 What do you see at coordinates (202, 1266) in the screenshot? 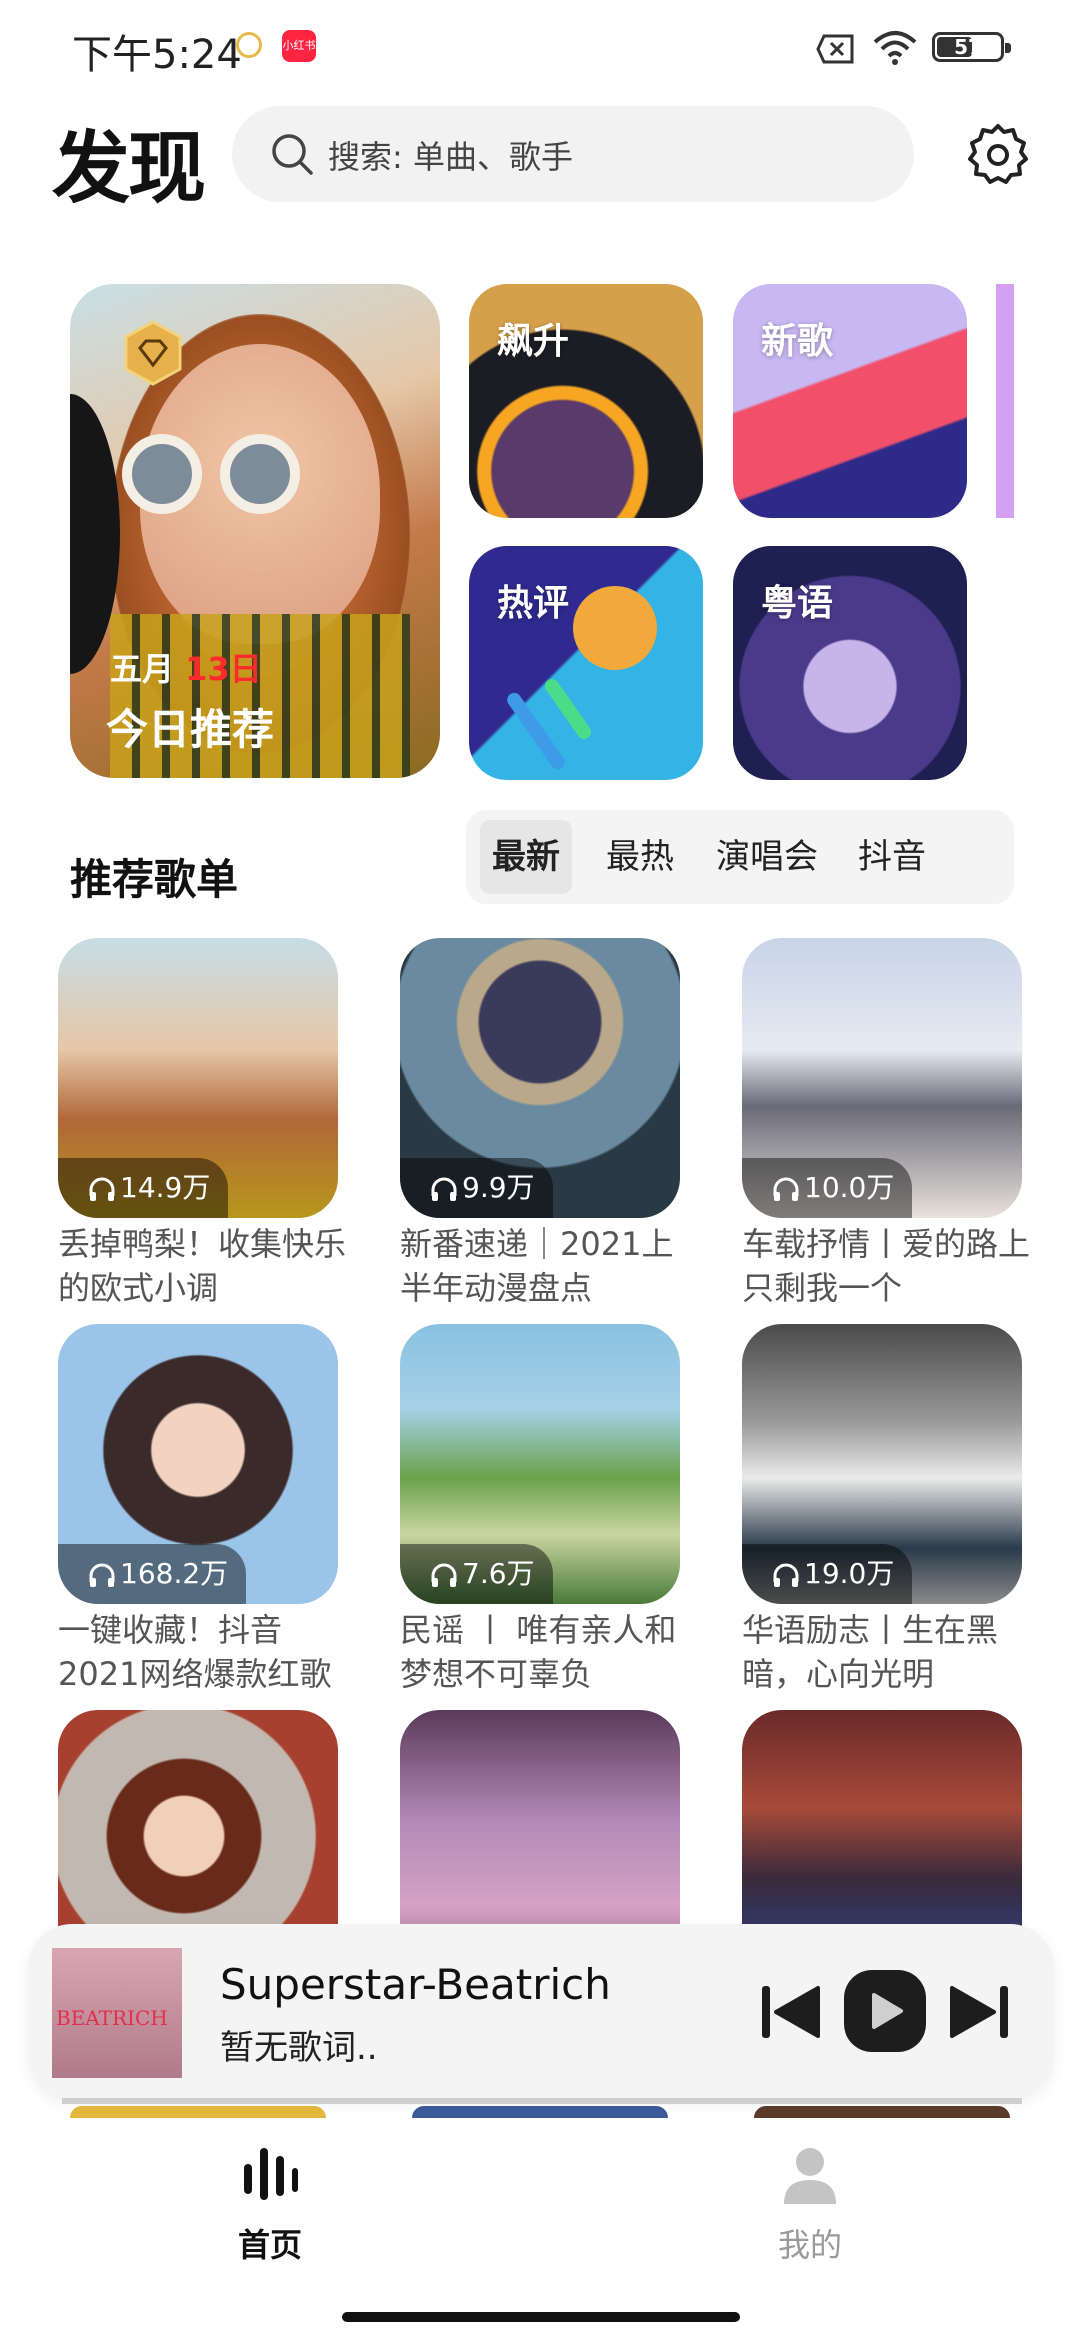
I see `playlist-name: 丢掉鸭梨！收集快乐的欧式小调` at bounding box center [202, 1266].